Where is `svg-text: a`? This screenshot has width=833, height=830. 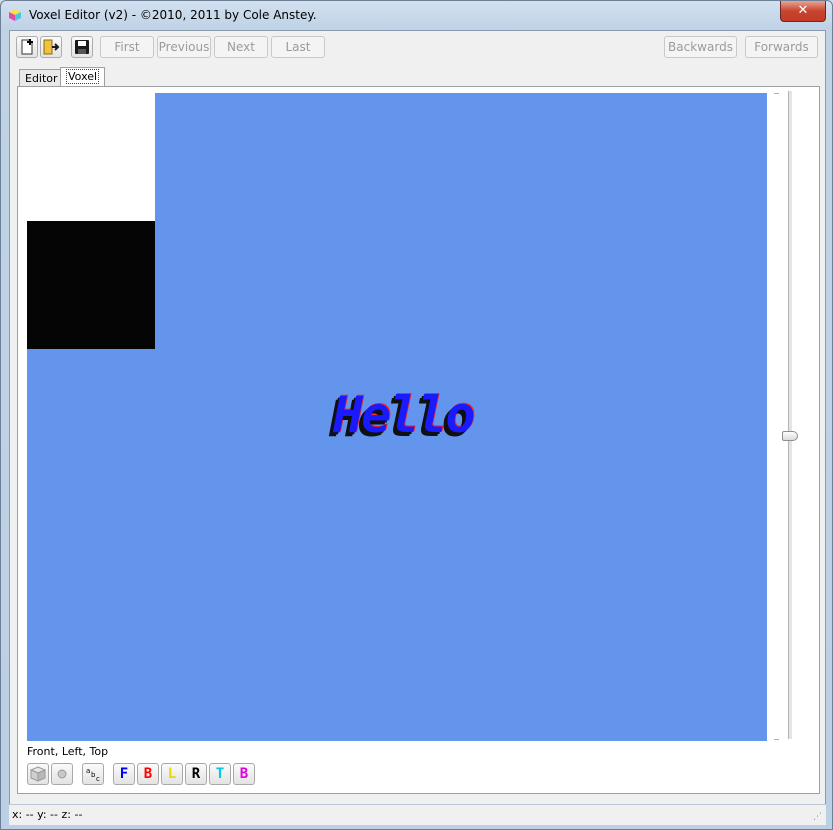 svg-text: a is located at coordinates (88, 771).